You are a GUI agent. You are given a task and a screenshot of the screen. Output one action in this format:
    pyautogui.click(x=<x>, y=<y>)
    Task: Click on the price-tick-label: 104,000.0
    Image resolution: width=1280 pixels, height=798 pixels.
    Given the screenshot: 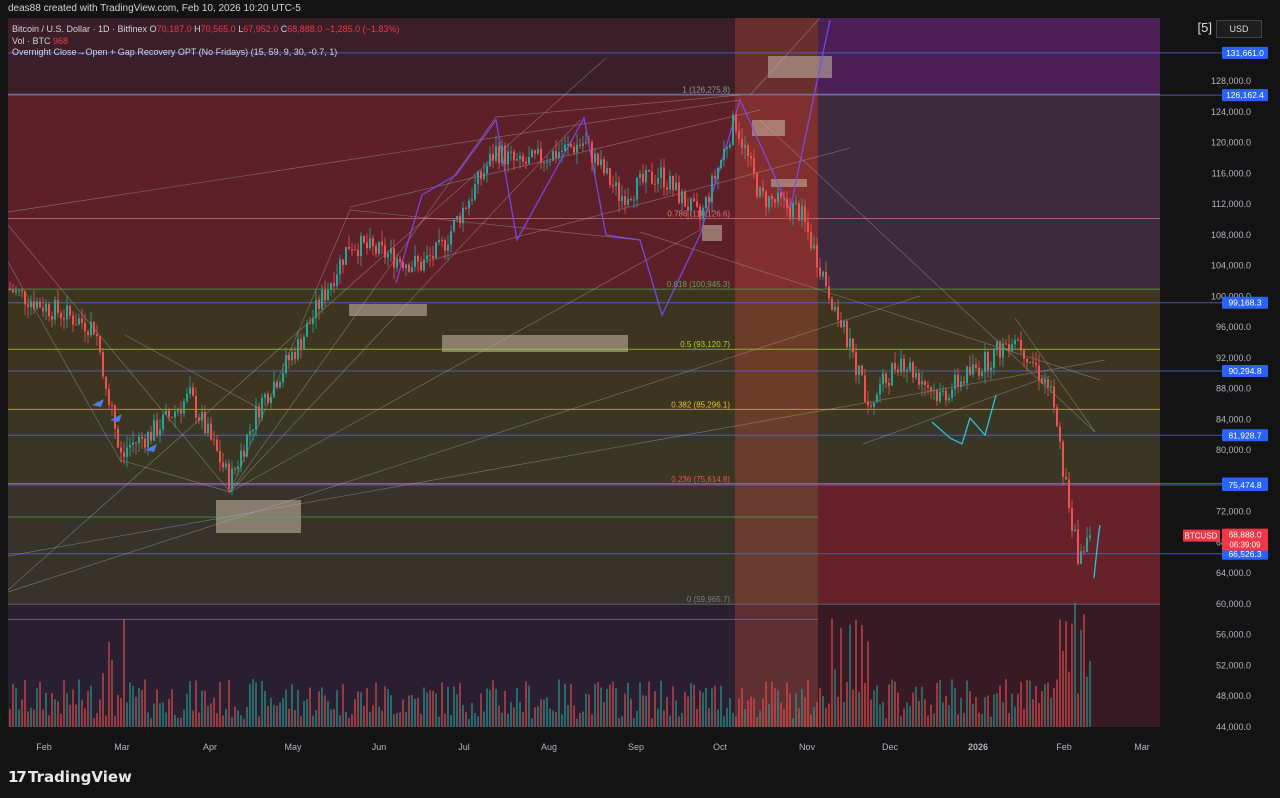 What is the action you would take?
    pyautogui.click(x=1231, y=266)
    